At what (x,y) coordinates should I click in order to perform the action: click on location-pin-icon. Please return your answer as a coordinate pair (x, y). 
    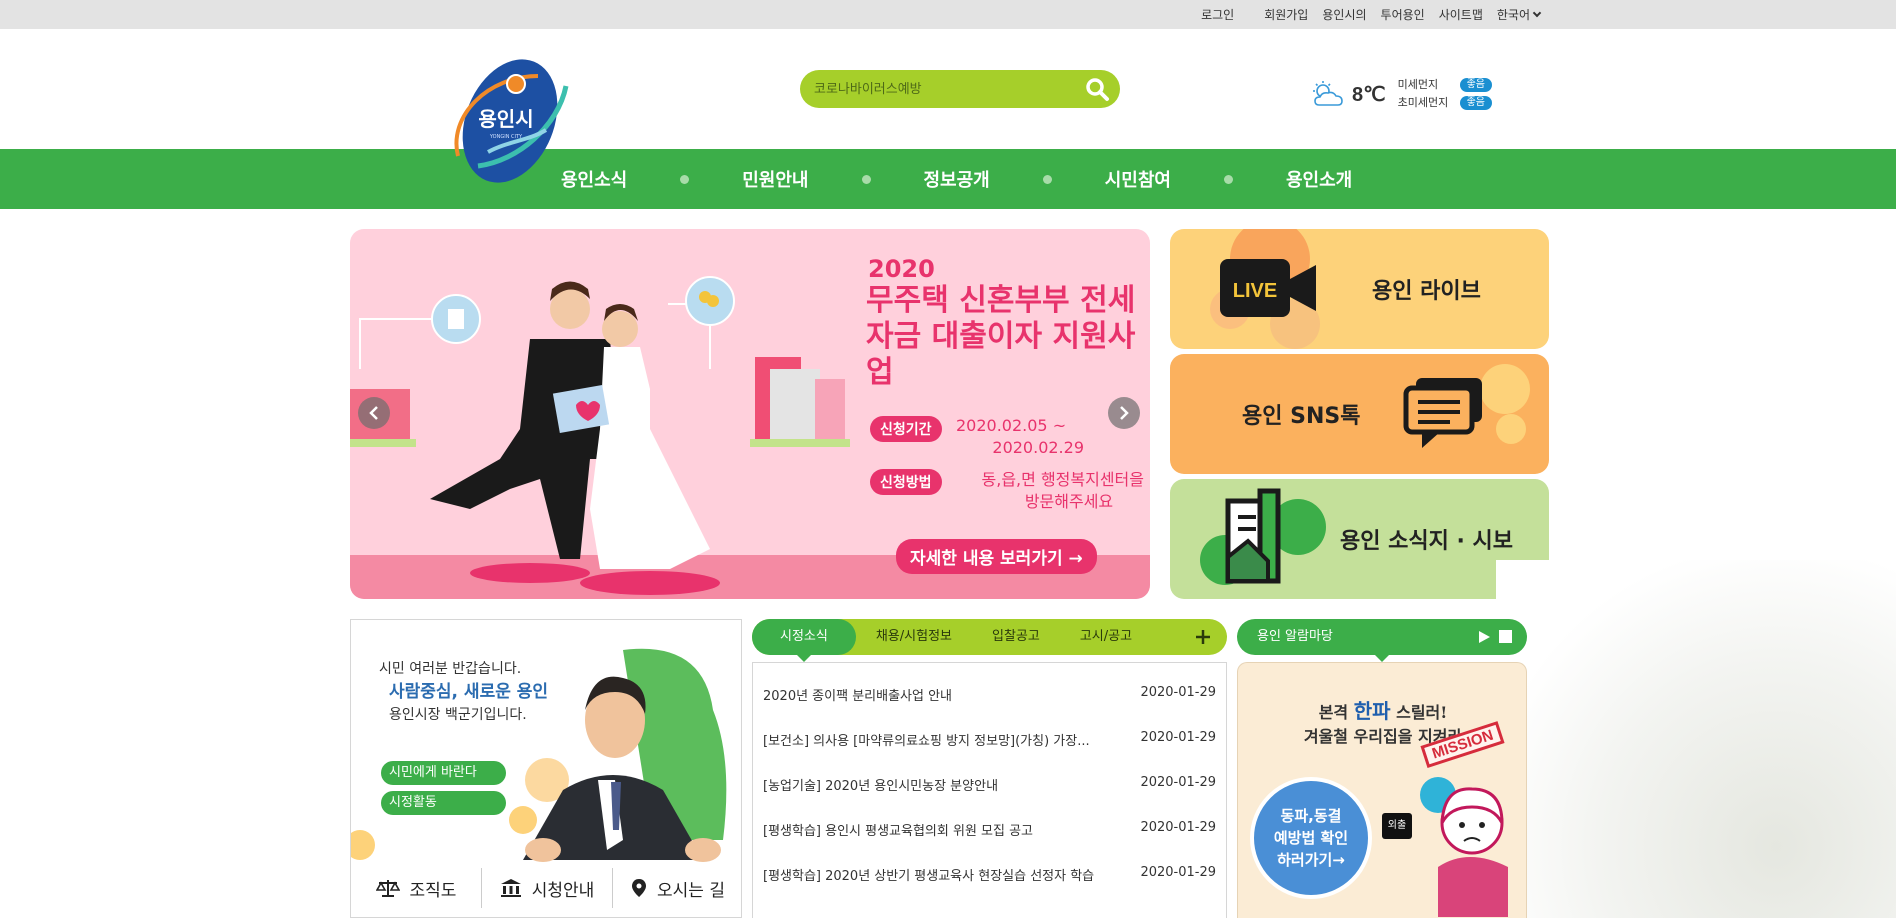
    Looking at the image, I should click on (639, 888).